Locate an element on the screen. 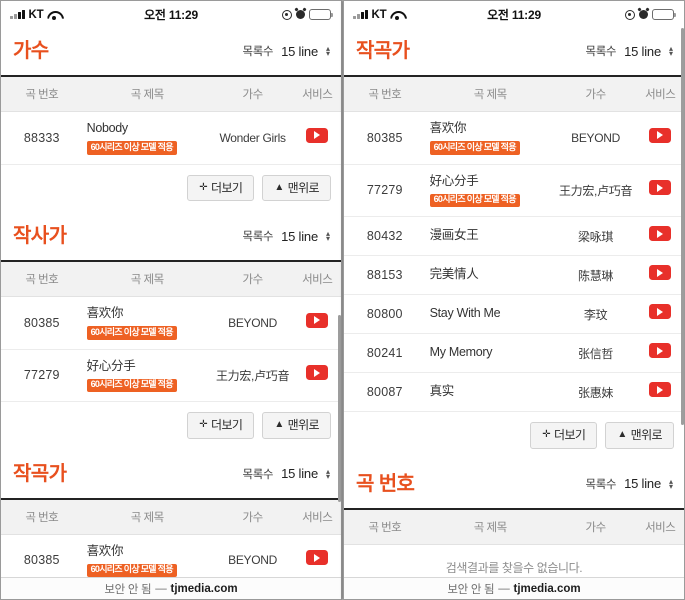 This screenshot has height=600, width=685. status-bar-left: KT 오전 11:29 ⚡ is located at coordinates (171, 14).